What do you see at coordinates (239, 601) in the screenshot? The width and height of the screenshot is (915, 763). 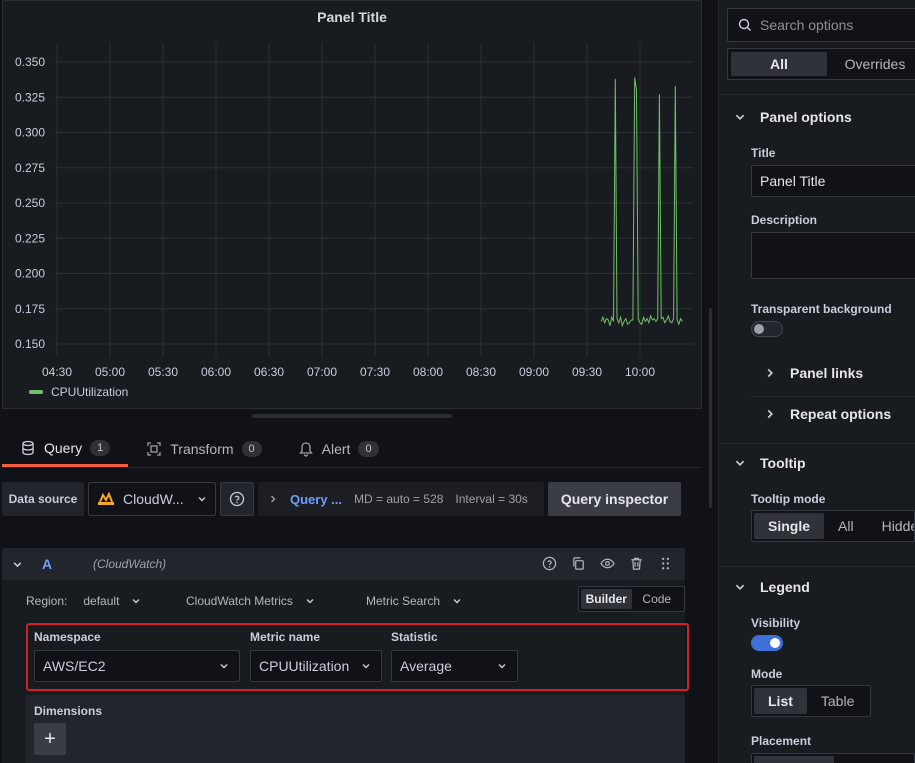 I see `service-value: CloudWatch Metrics` at bounding box center [239, 601].